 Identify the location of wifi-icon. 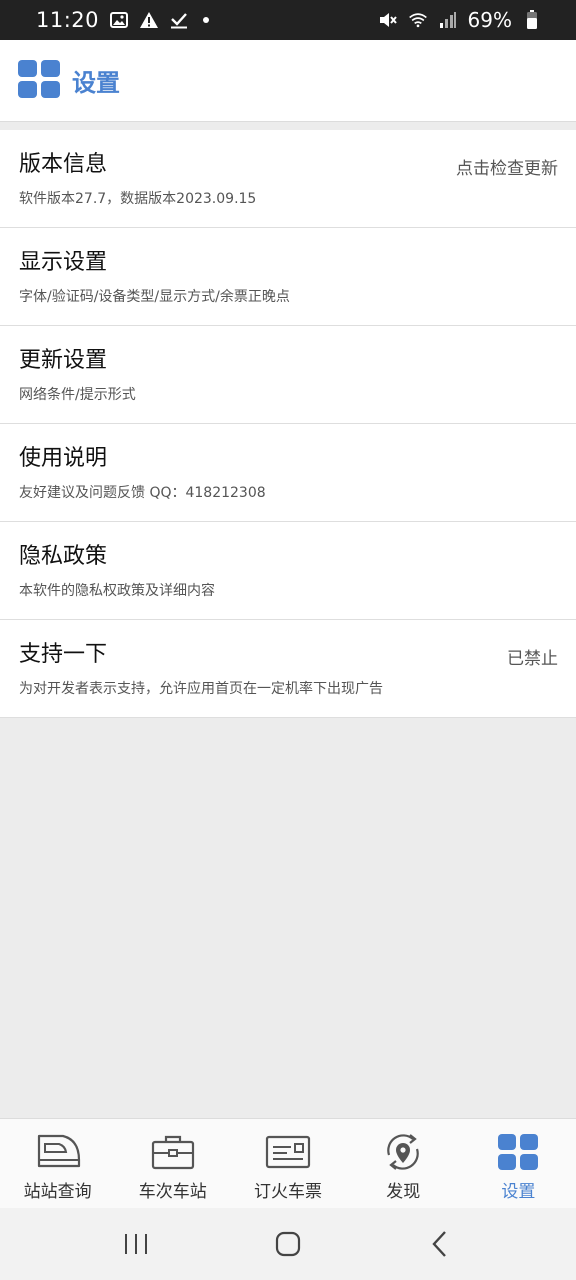
(418, 20).